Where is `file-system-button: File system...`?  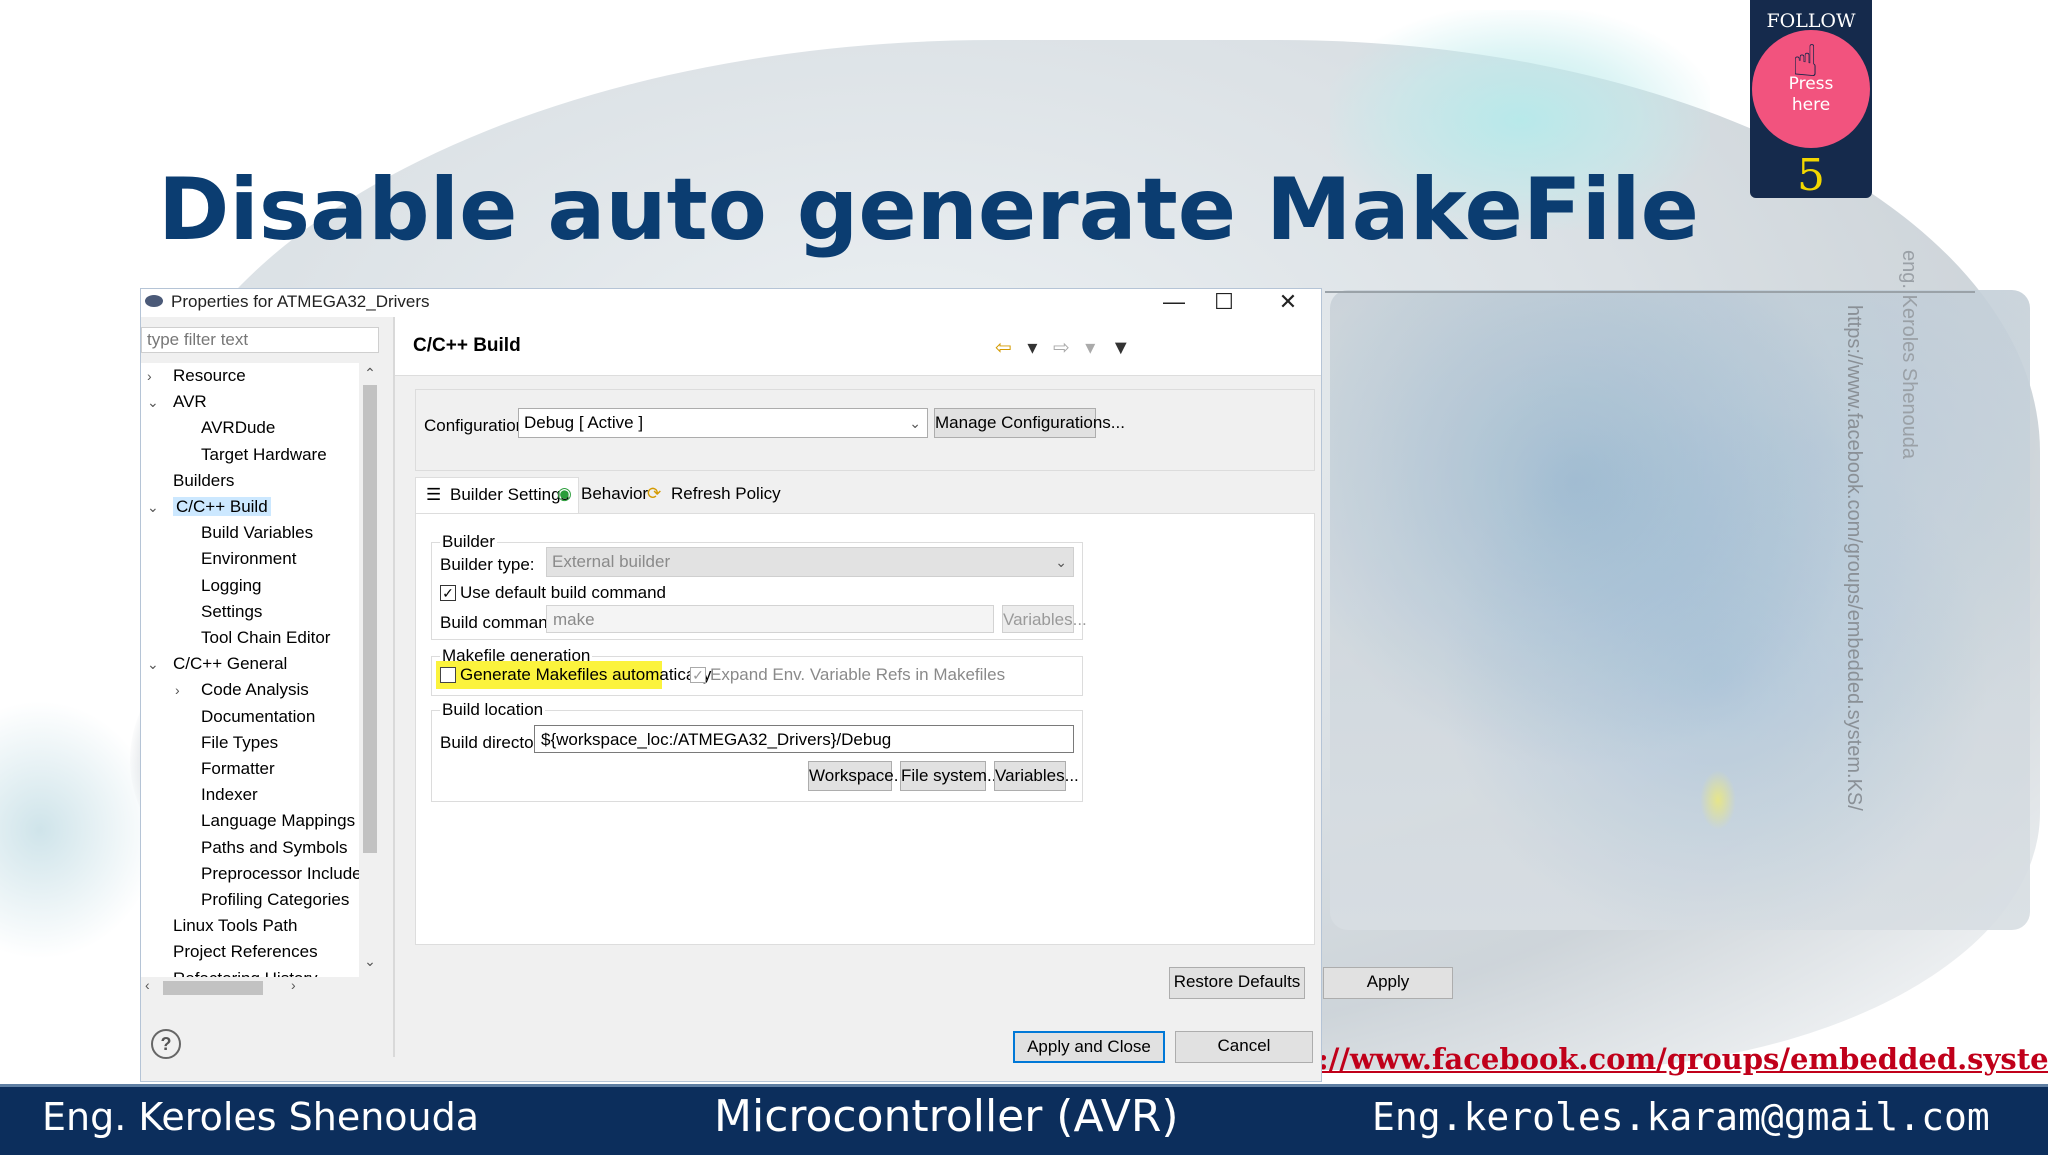 file-system-button: File system... is located at coordinates (950, 776).